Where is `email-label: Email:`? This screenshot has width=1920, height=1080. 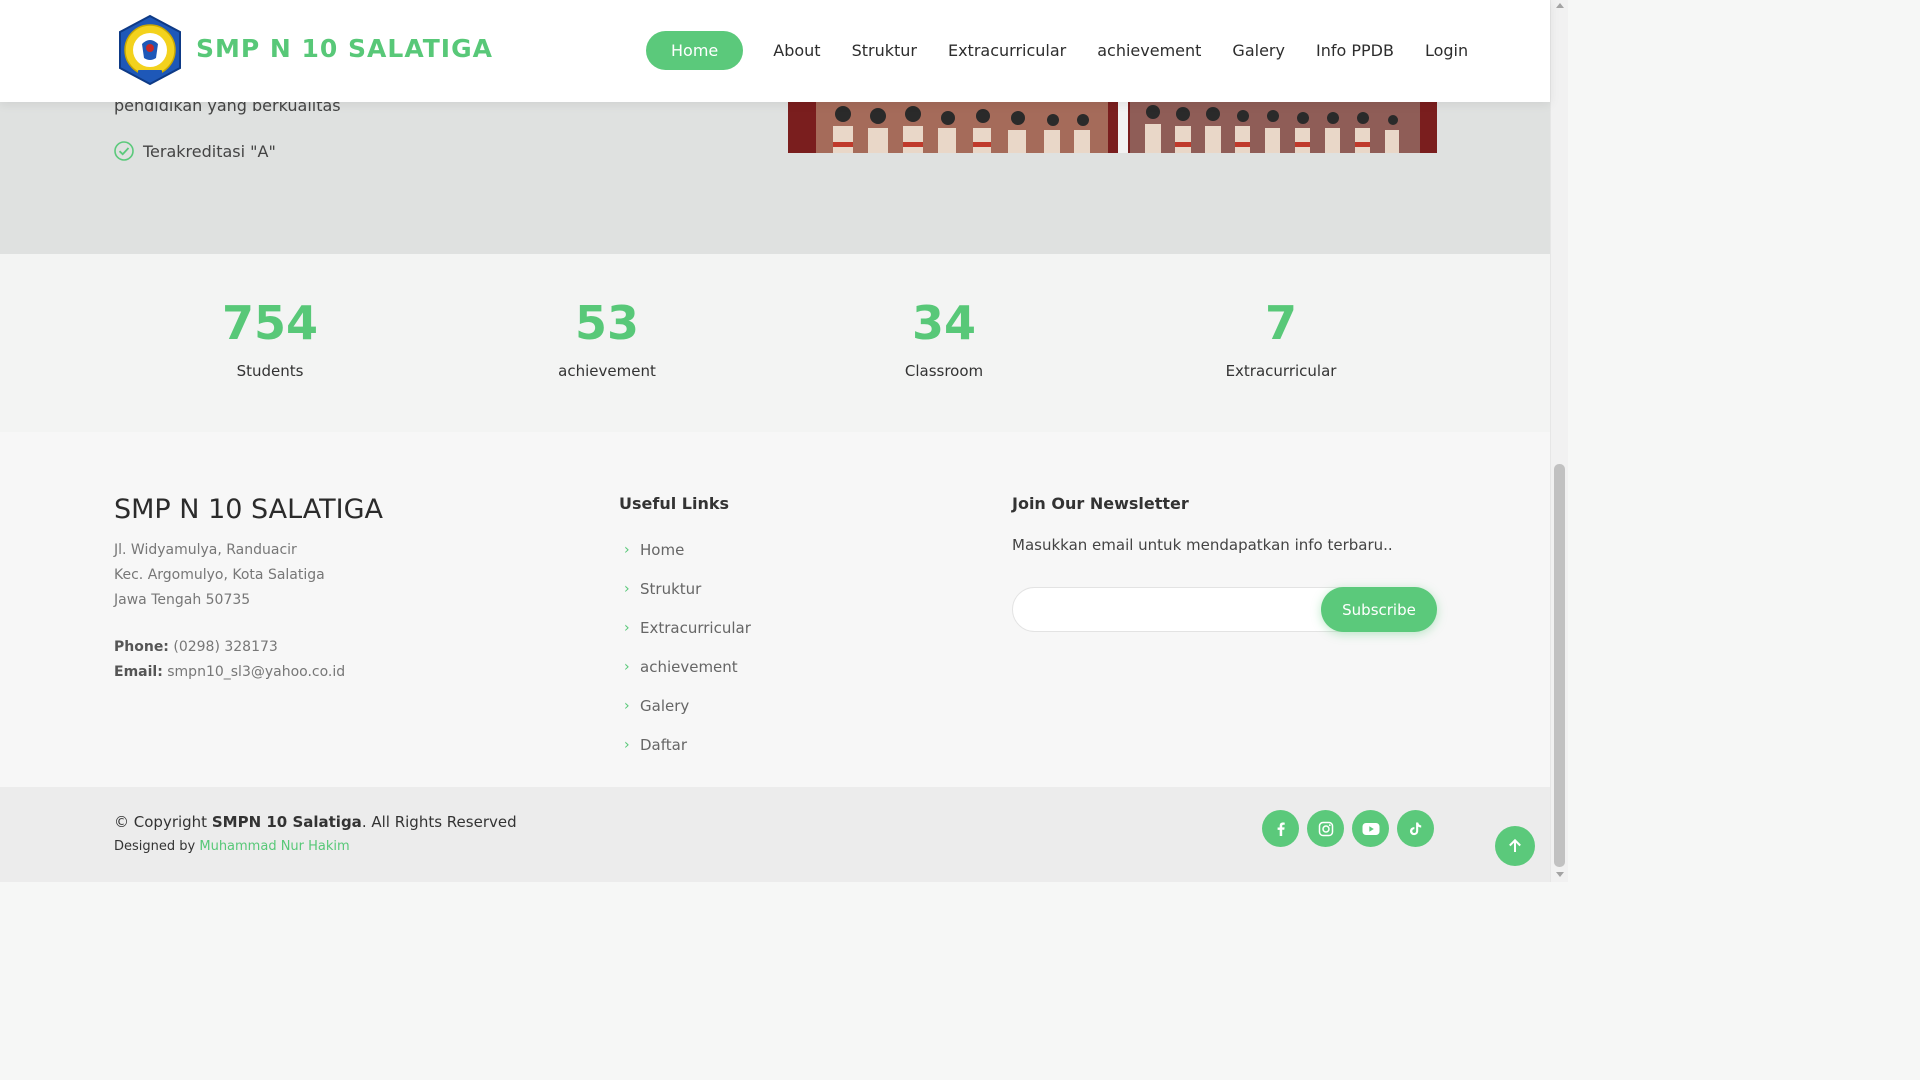 email-label: Email: is located at coordinates (138, 672).